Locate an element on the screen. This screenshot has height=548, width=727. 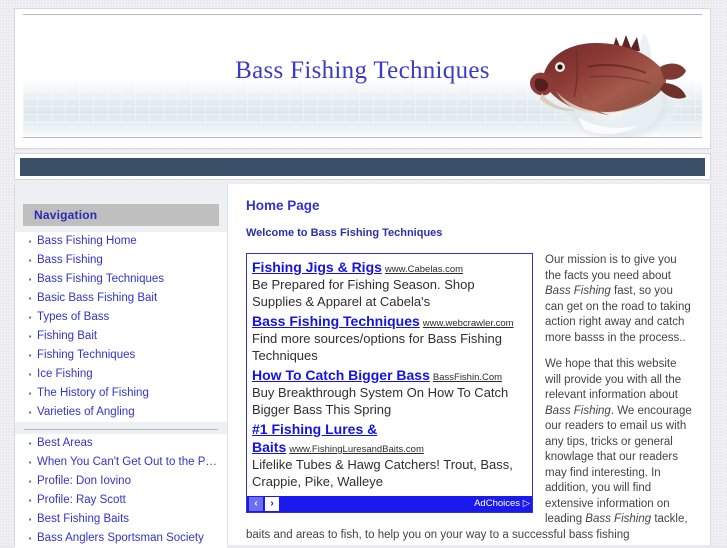
ad-url: www.FishingLuresandBaits.com is located at coordinates (356, 449).